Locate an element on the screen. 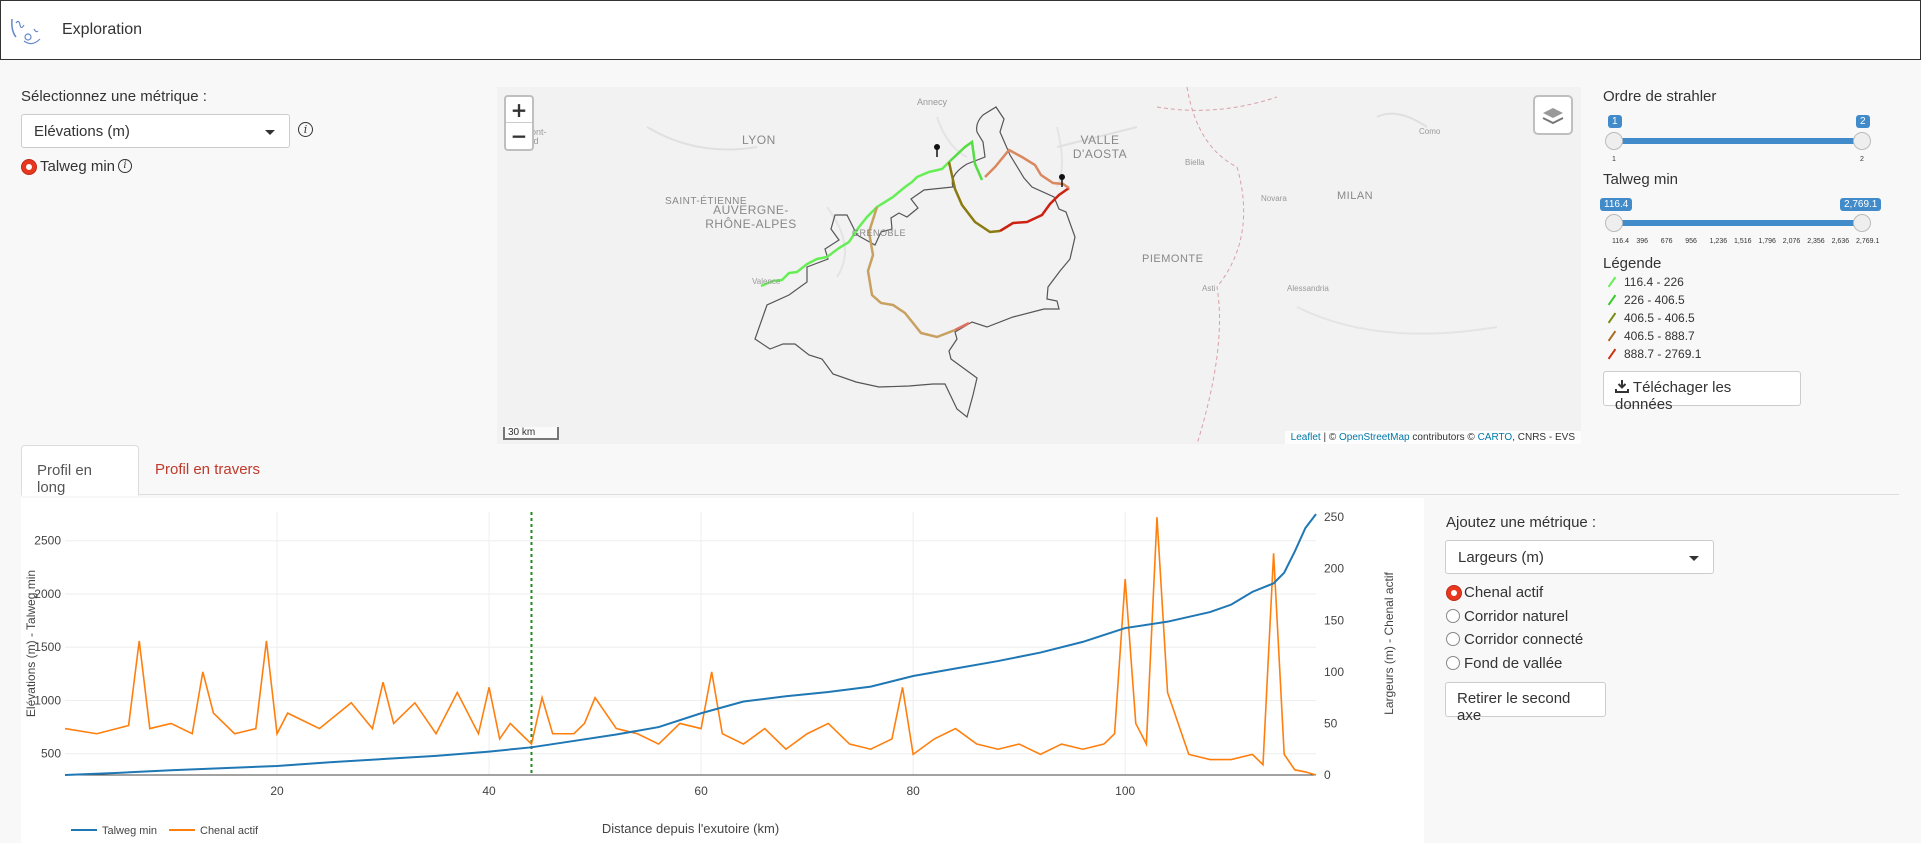  zoom-control: + − is located at coordinates (519, 123).